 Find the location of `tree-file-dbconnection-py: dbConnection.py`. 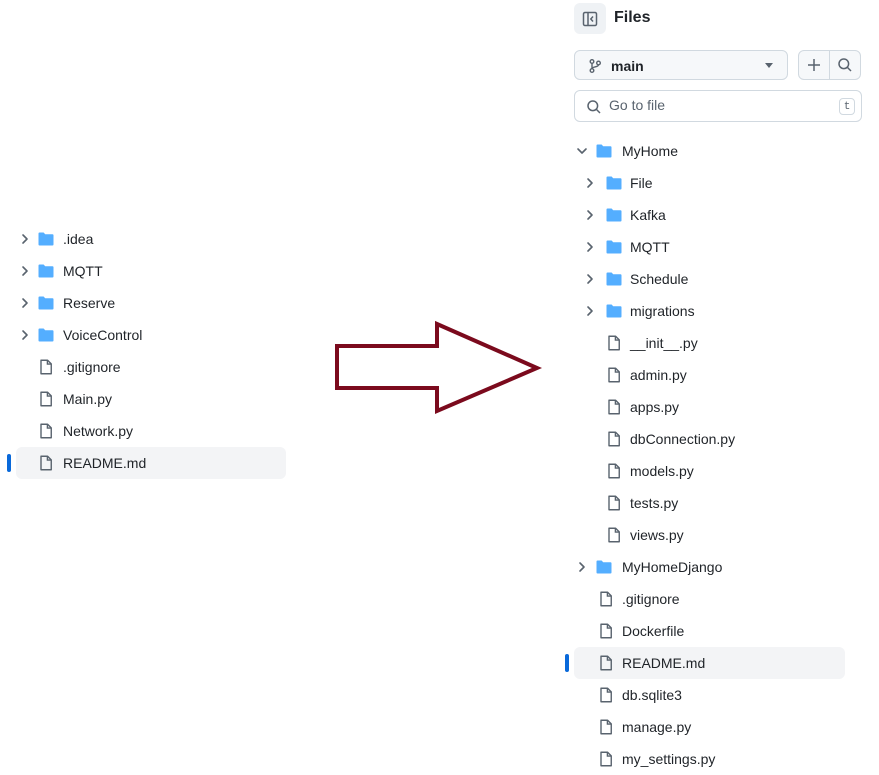

tree-file-dbconnection-py: dbConnection.py is located at coordinates (709, 439).